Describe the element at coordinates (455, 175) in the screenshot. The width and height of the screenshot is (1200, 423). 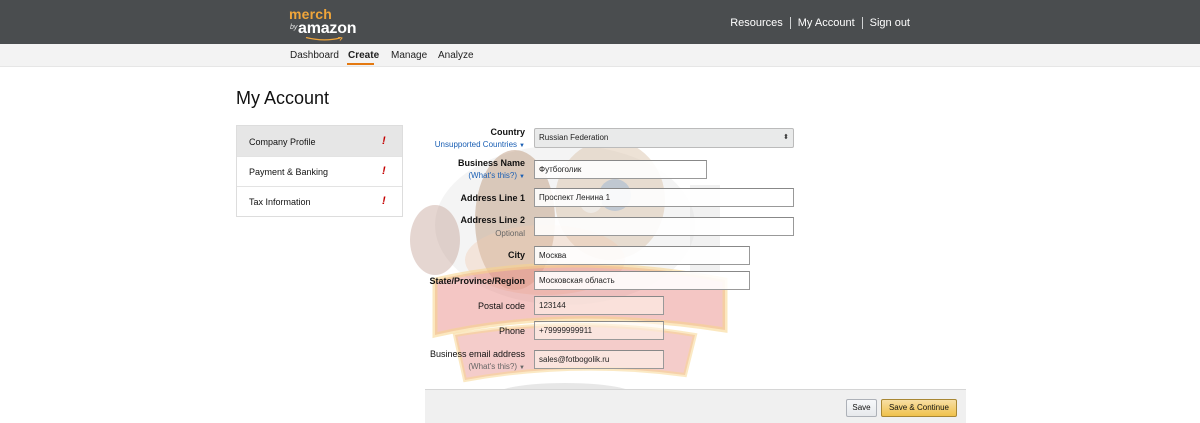
I see `business-name-whats-this-link: (What's this?) ▼` at that location.